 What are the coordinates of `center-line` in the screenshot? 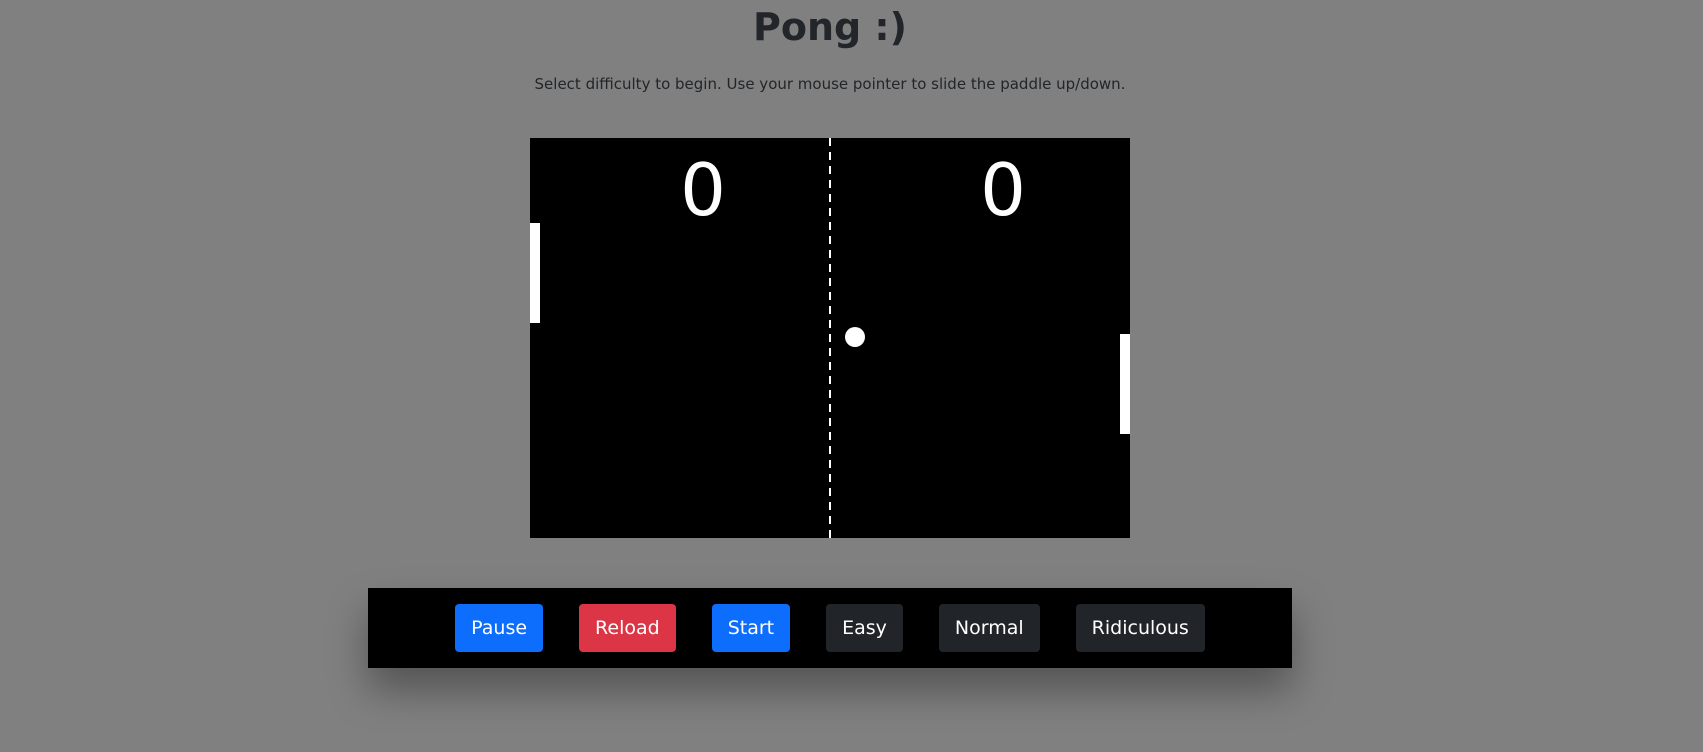 It's located at (830, 338).